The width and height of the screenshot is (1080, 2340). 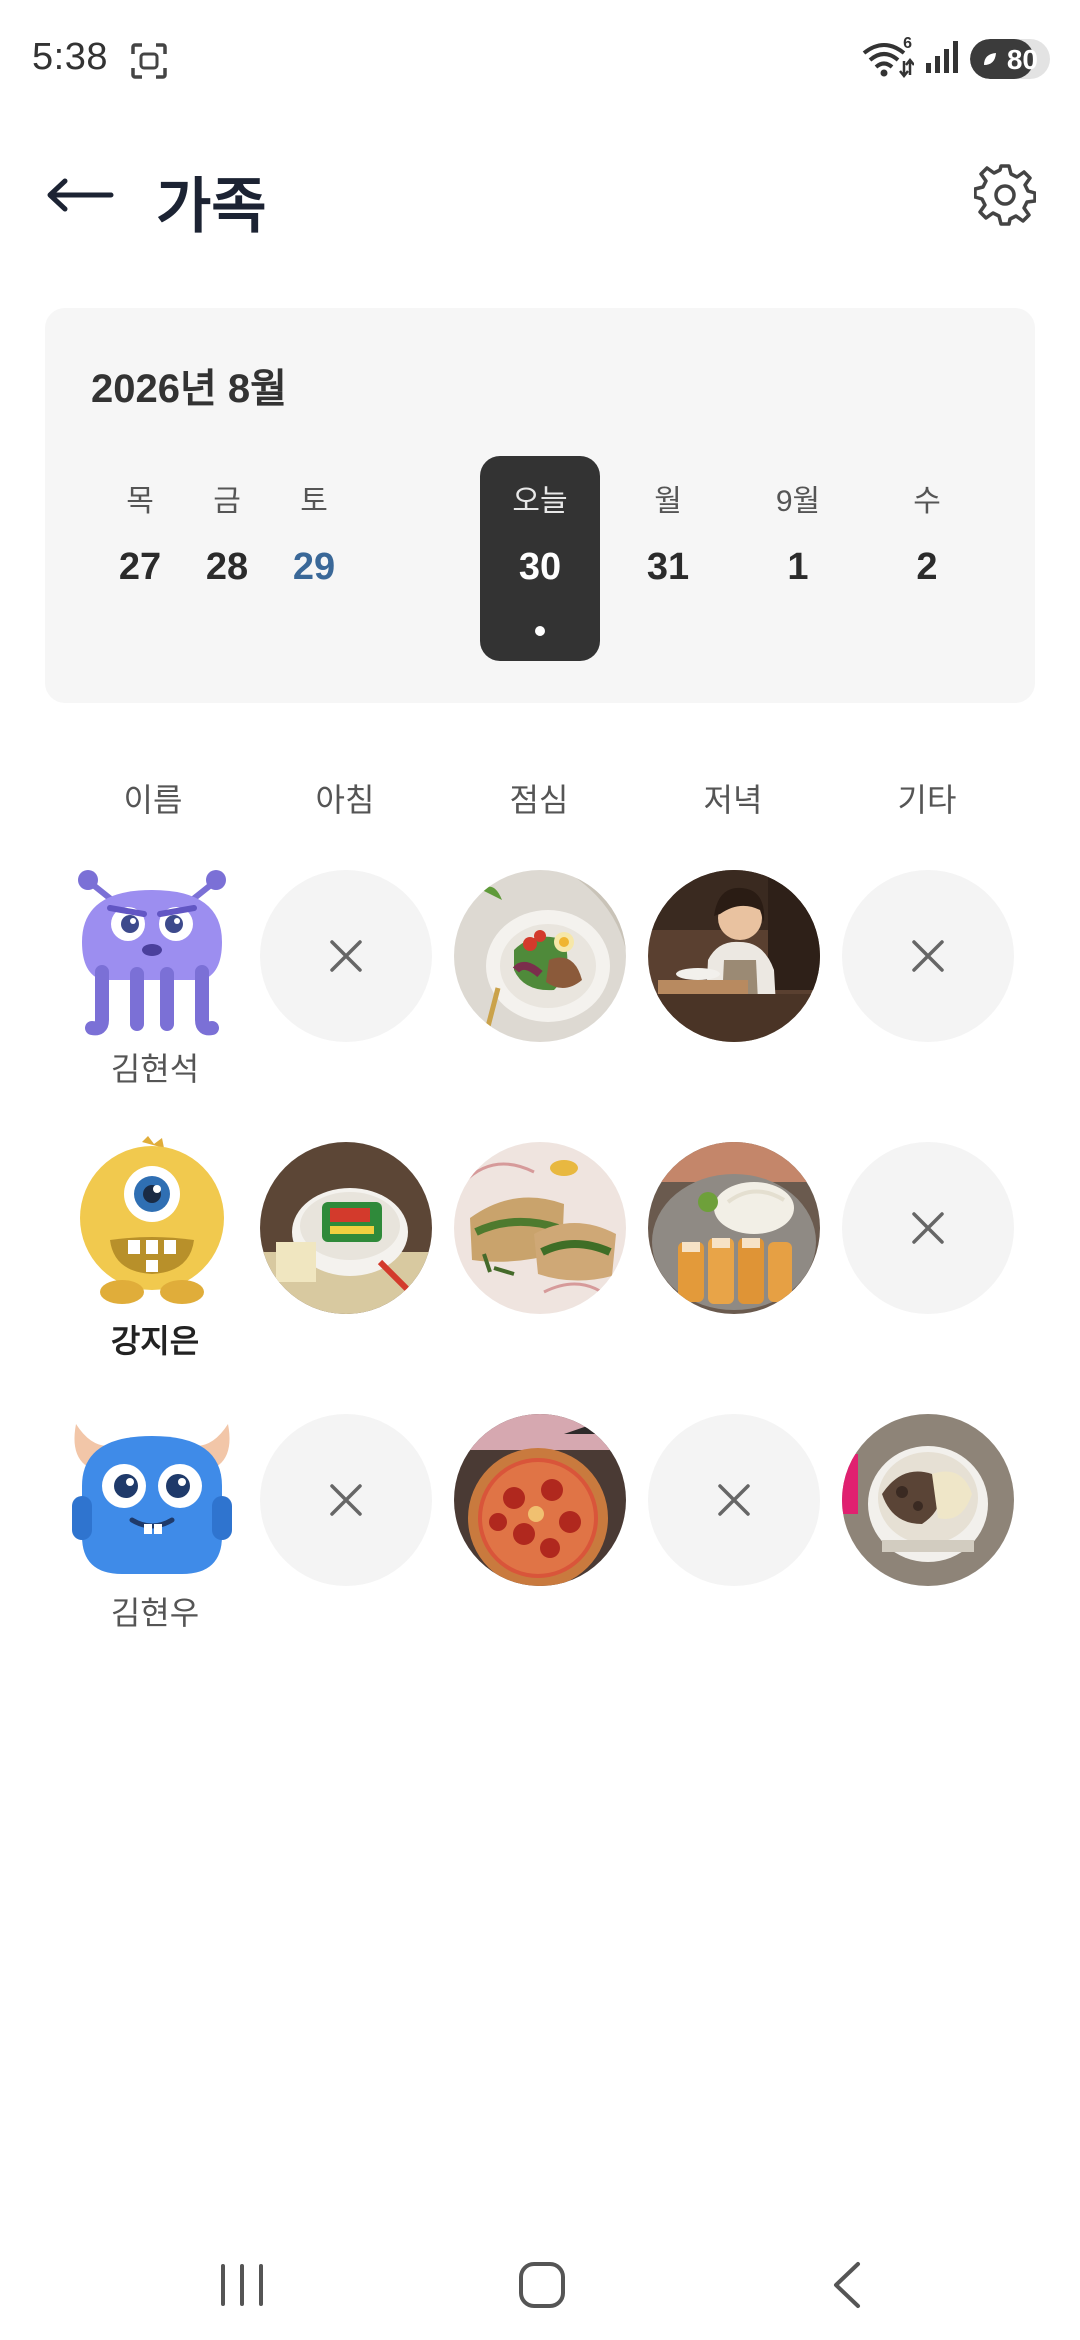 I want to click on back-nav-button, so click(x=848, y=2285).